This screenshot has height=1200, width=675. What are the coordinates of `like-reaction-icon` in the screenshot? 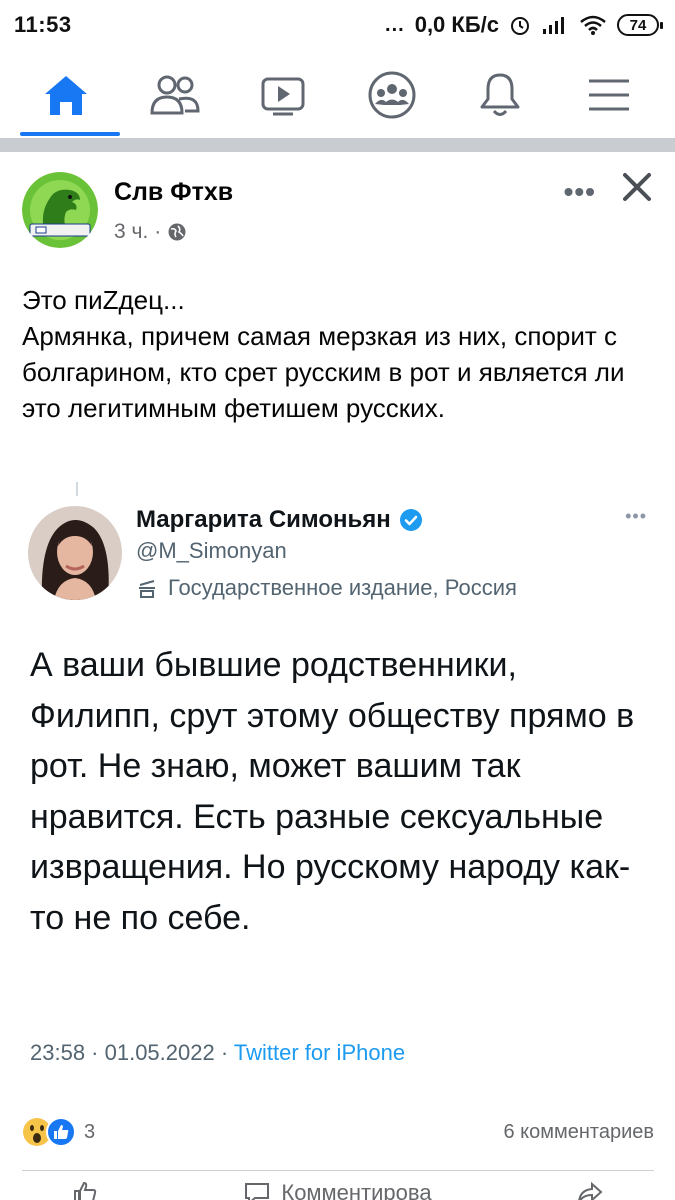 It's located at (61, 1132).